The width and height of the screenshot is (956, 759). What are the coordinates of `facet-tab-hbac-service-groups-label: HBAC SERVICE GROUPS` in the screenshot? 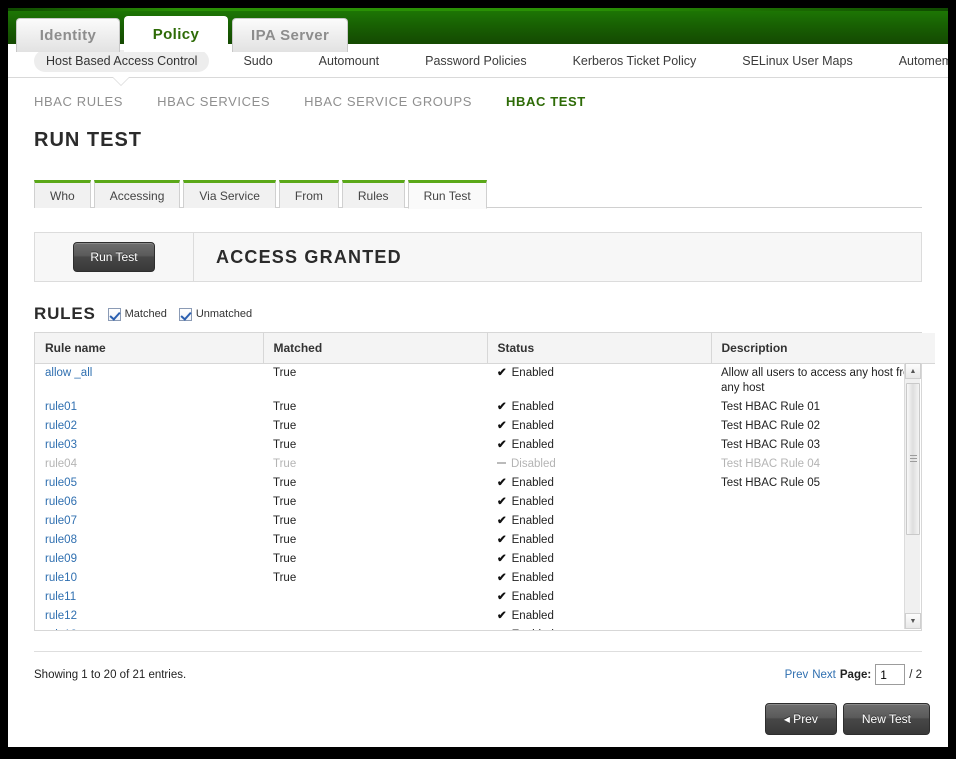 It's located at (388, 101).